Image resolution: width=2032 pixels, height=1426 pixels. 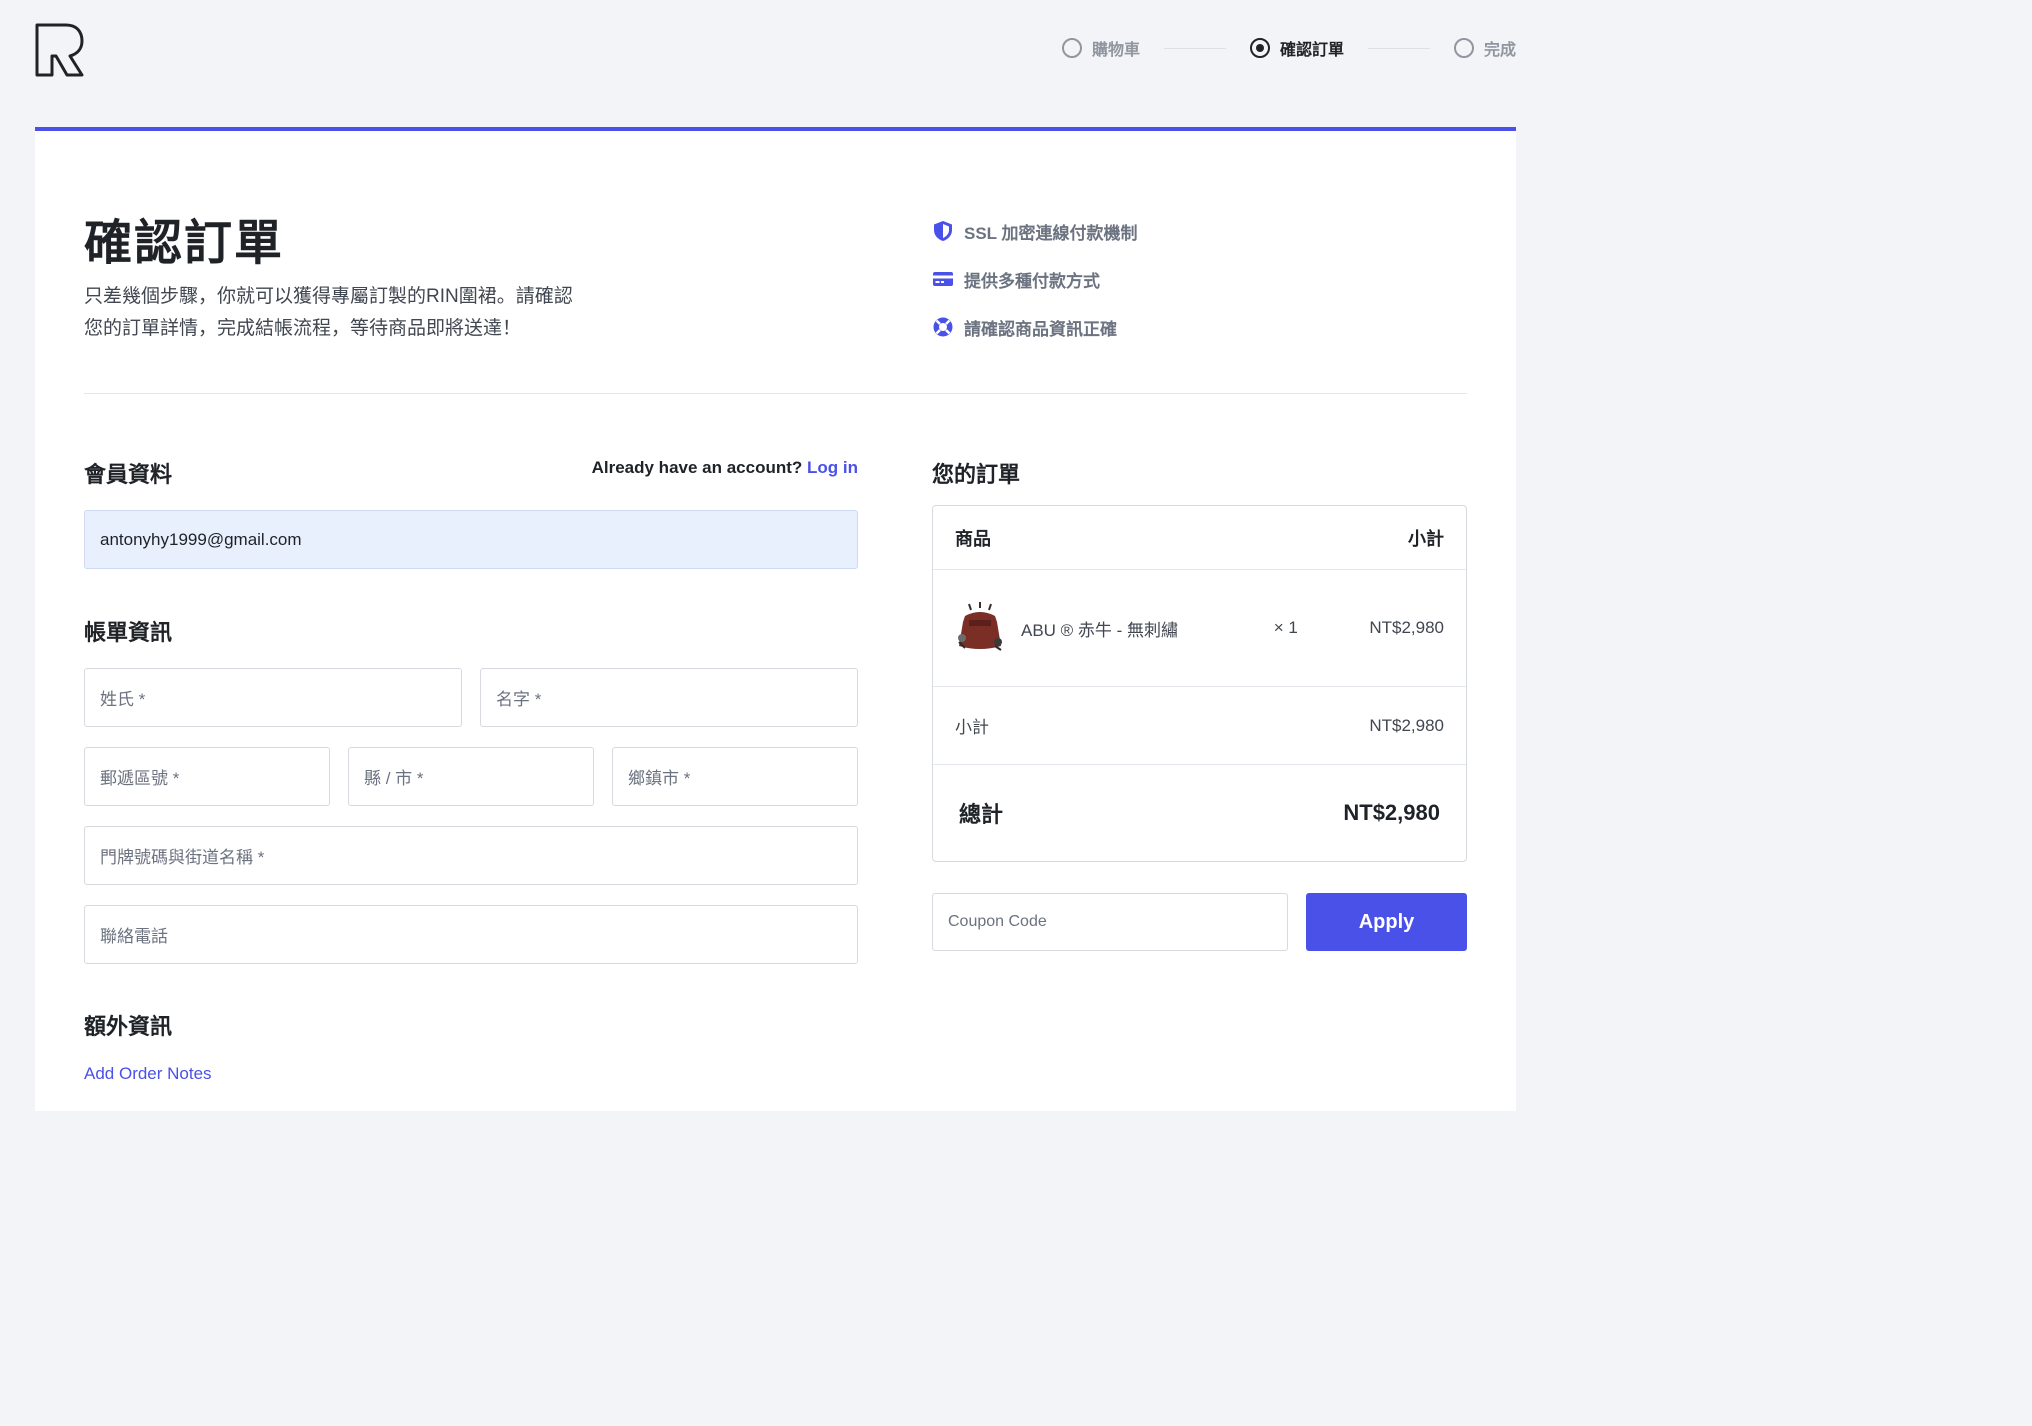 I want to click on postal-code-field: 郵遞區號 *, so click(x=207, y=776).